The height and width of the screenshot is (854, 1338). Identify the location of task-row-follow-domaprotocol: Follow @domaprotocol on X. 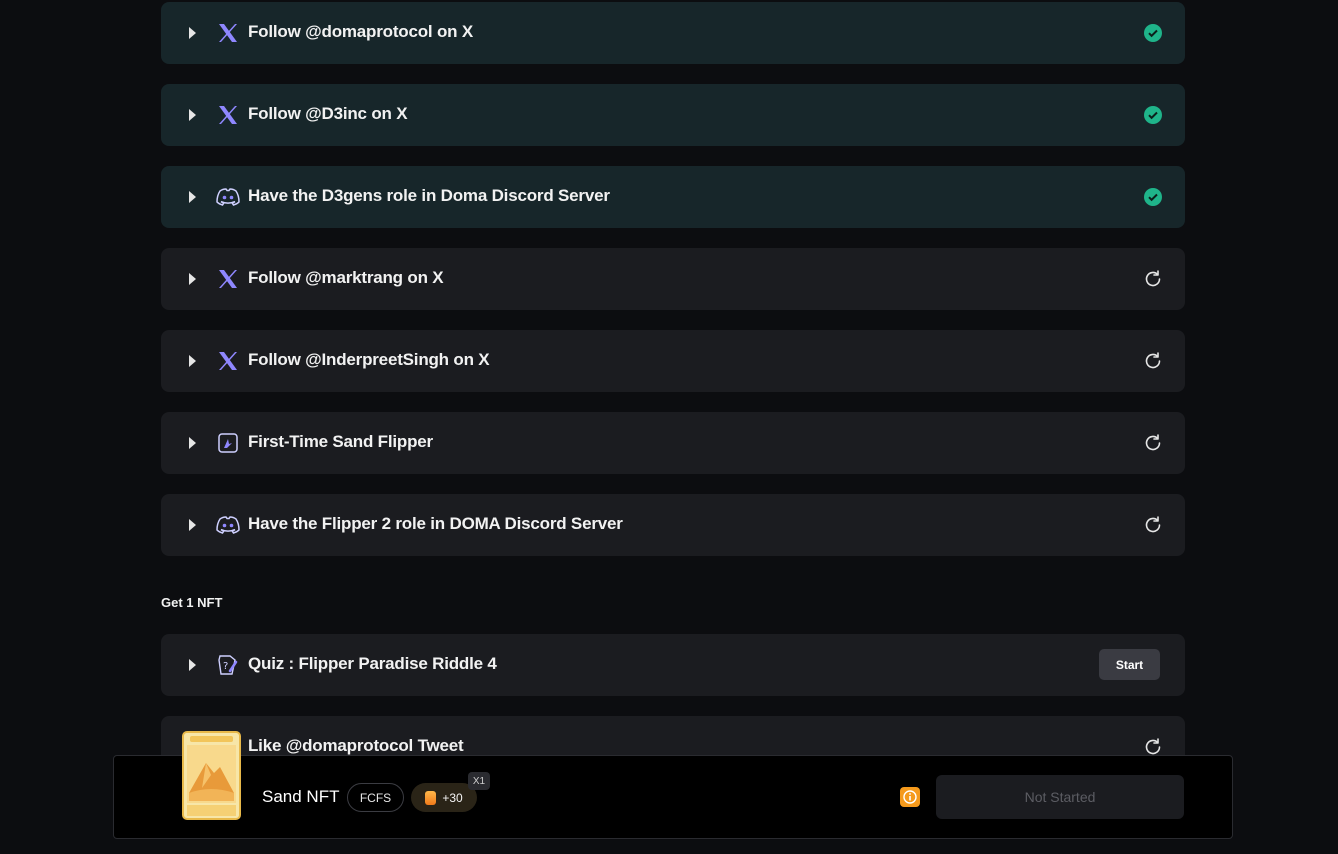
(673, 33).